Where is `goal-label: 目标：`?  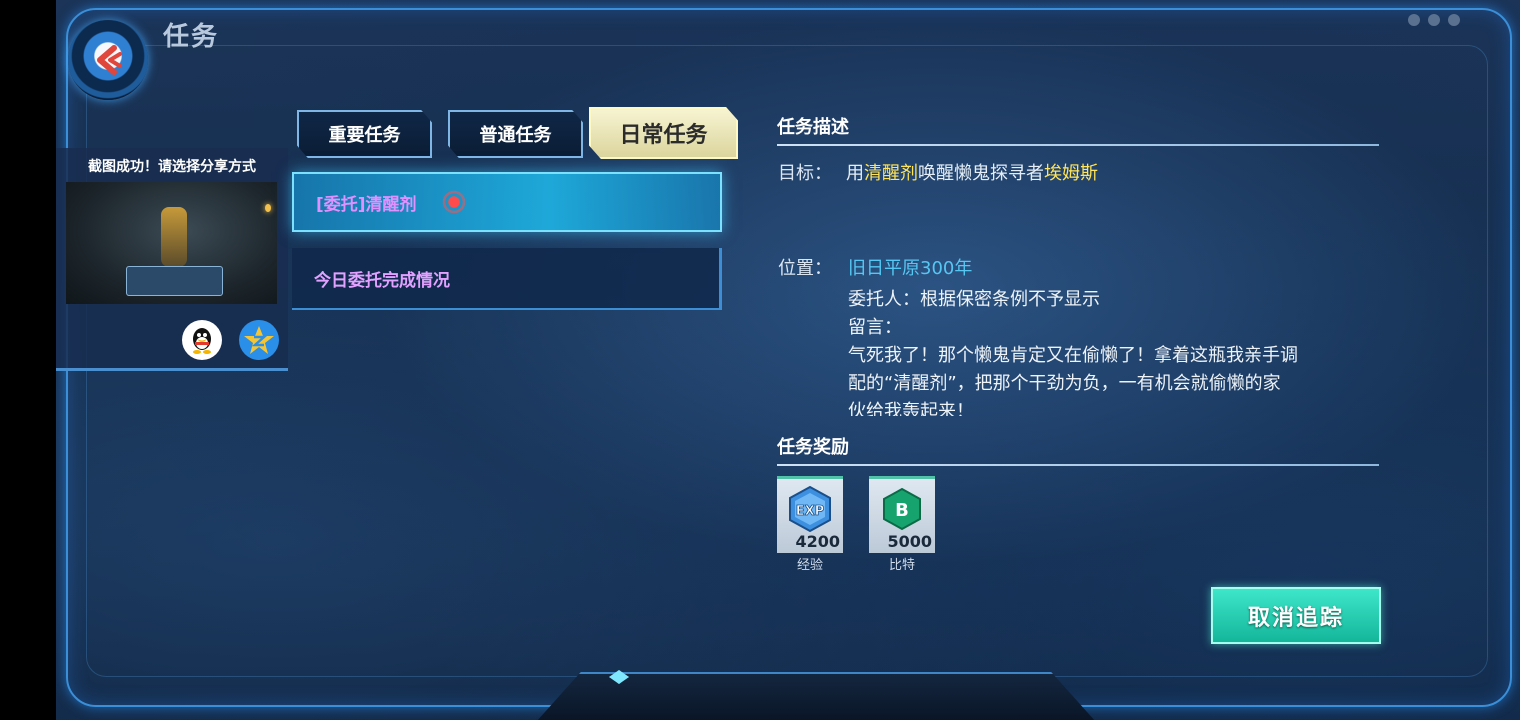
goal-label: 目标： is located at coordinates (805, 173).